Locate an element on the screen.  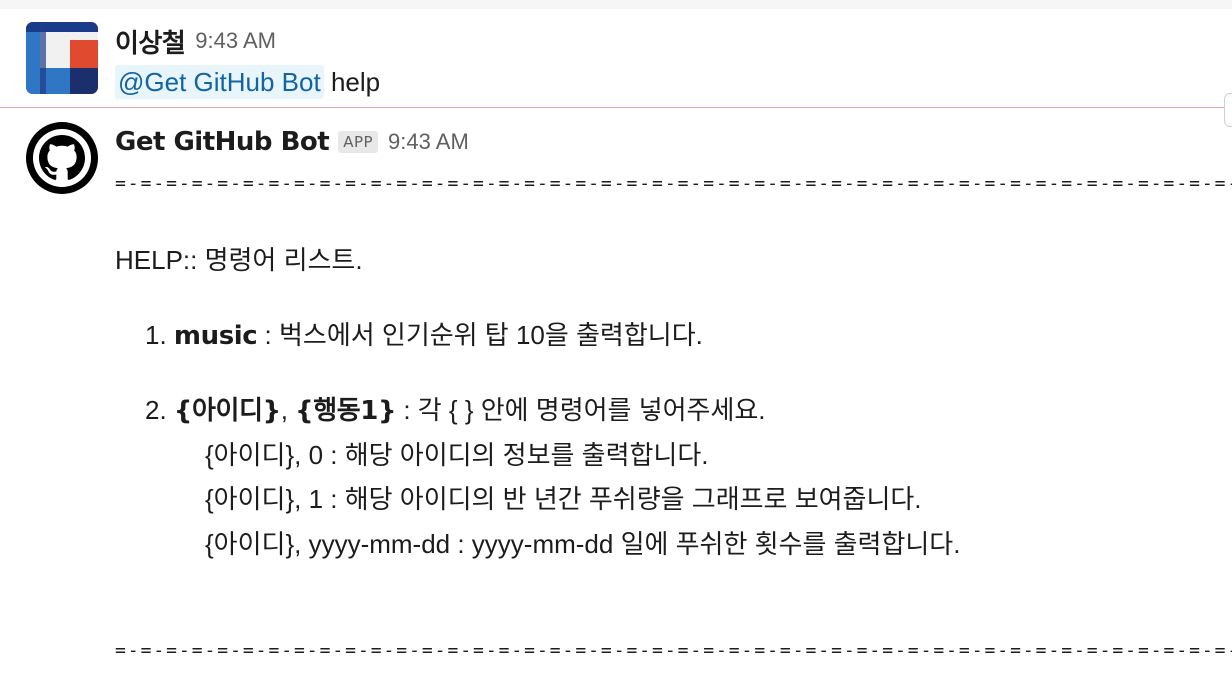
command-description: : 벅스에서 인기순위 탑 10을 출력합니다. is located at coordinates (480, 335).